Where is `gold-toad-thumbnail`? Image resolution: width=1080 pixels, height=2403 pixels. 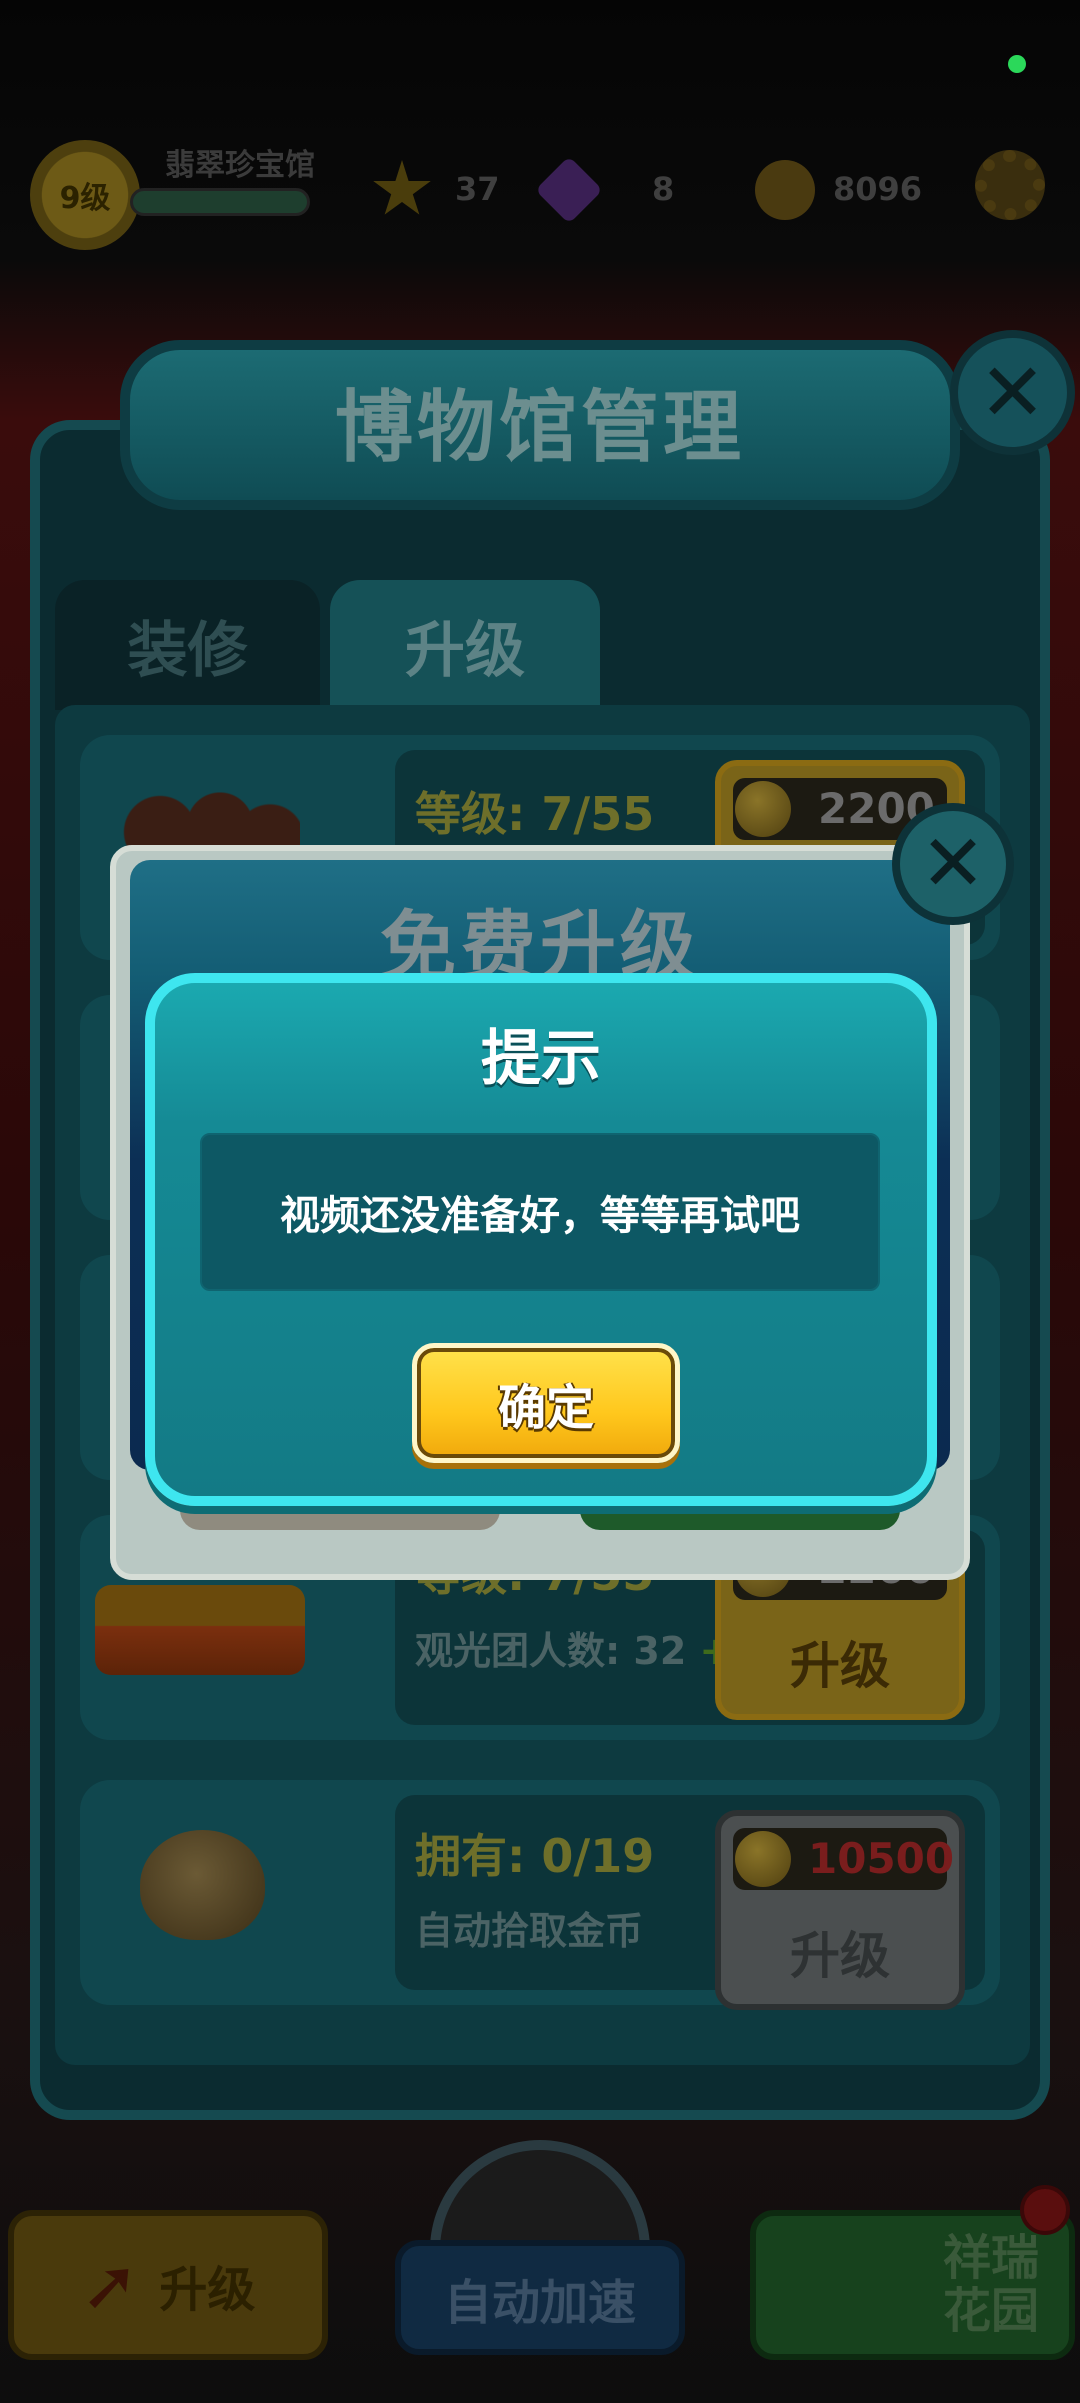 gold-toad-thumbnail is located at coordinates (202, 1885).